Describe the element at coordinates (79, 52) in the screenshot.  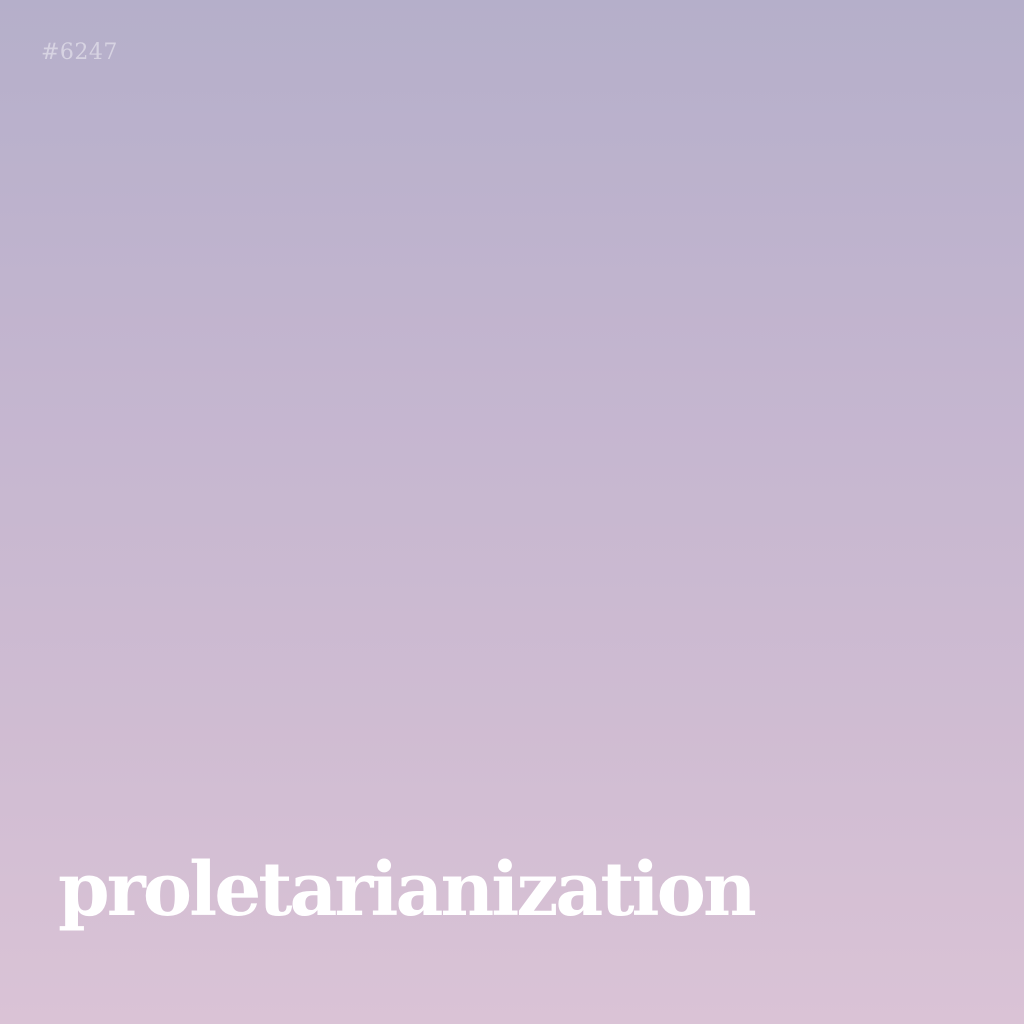
I see `post-id-label: #6247` at that location.